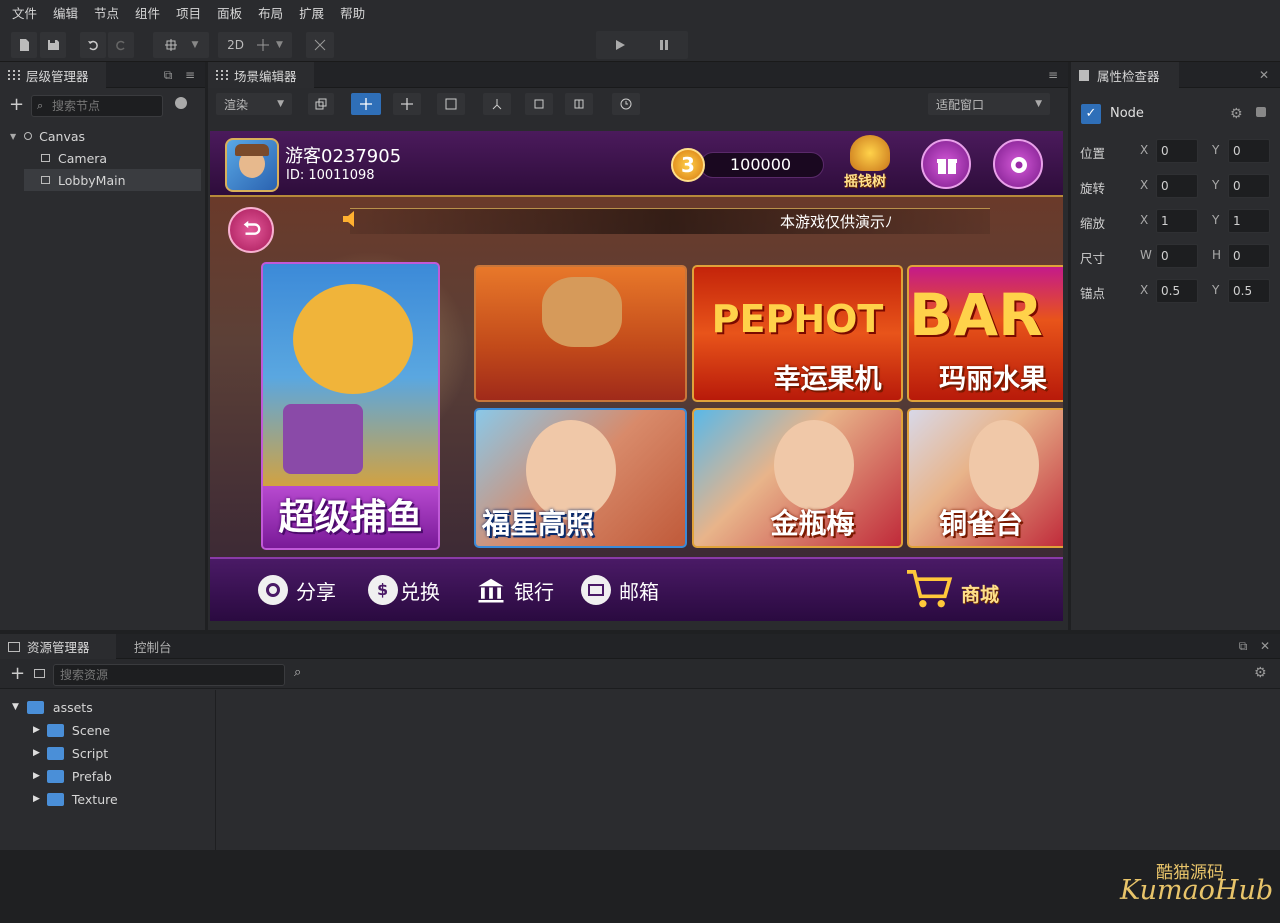  Describe the element at coordinates (664, 45) in the screenshot. I see `pause-icon` at that location.